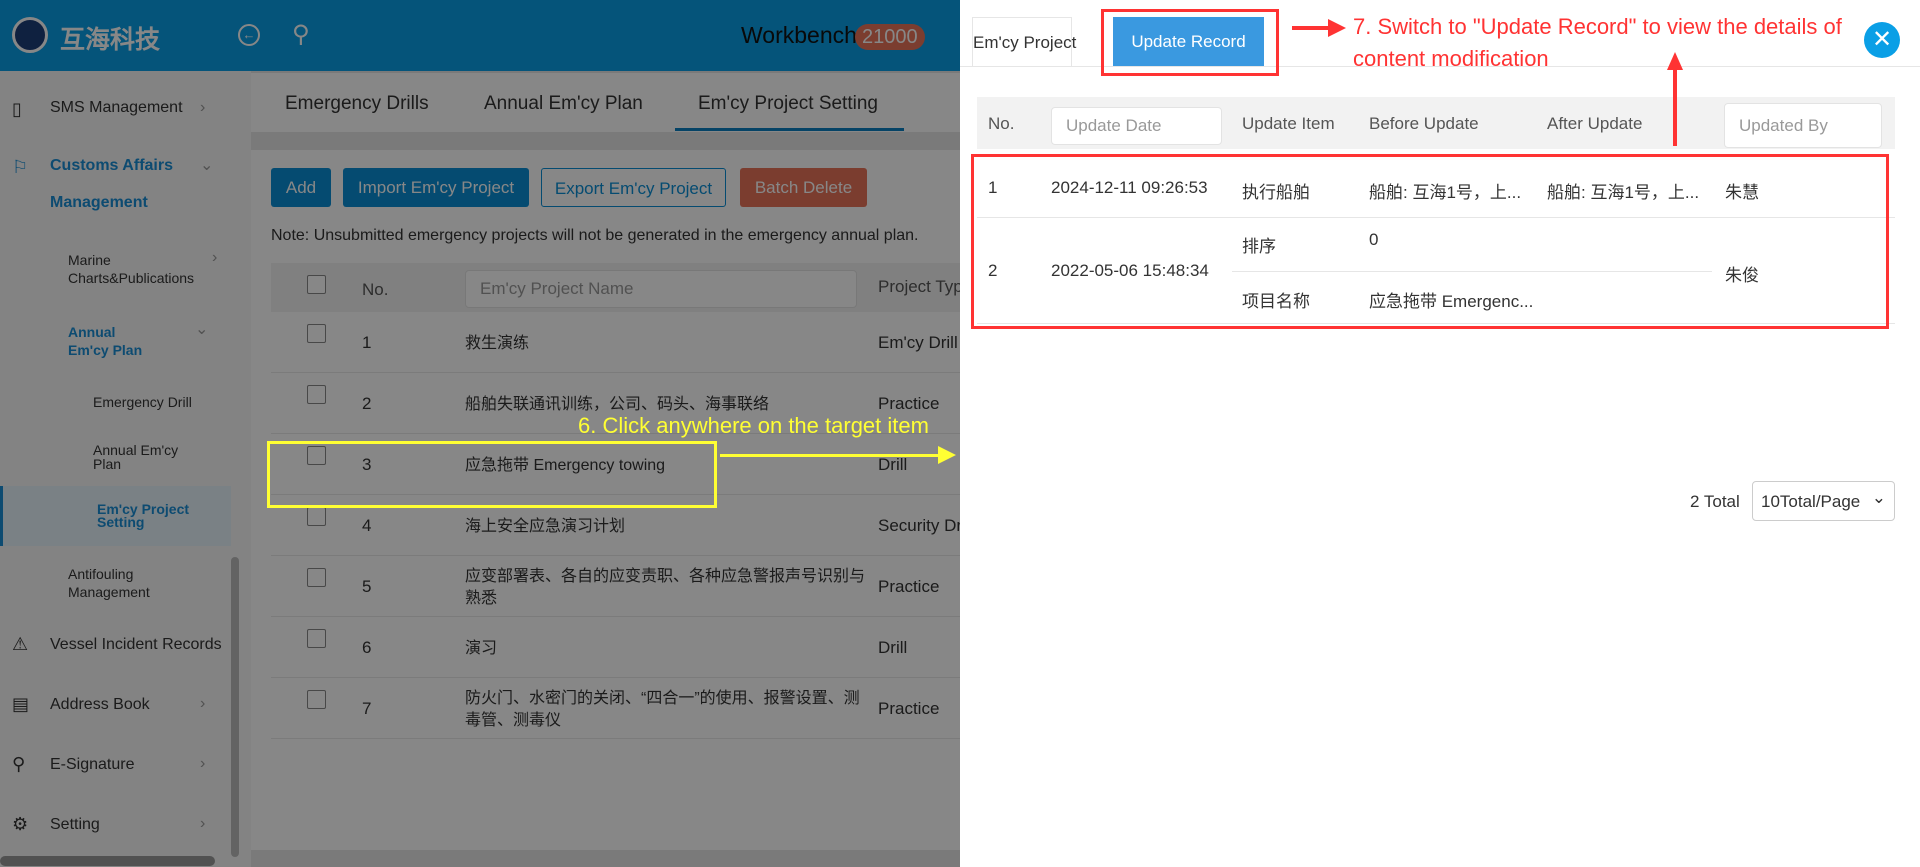  What do you see at coordinates (1424, 123) in the screenshot?
I see `column-before-update: Before Update` at bounding box center [1424, 123].